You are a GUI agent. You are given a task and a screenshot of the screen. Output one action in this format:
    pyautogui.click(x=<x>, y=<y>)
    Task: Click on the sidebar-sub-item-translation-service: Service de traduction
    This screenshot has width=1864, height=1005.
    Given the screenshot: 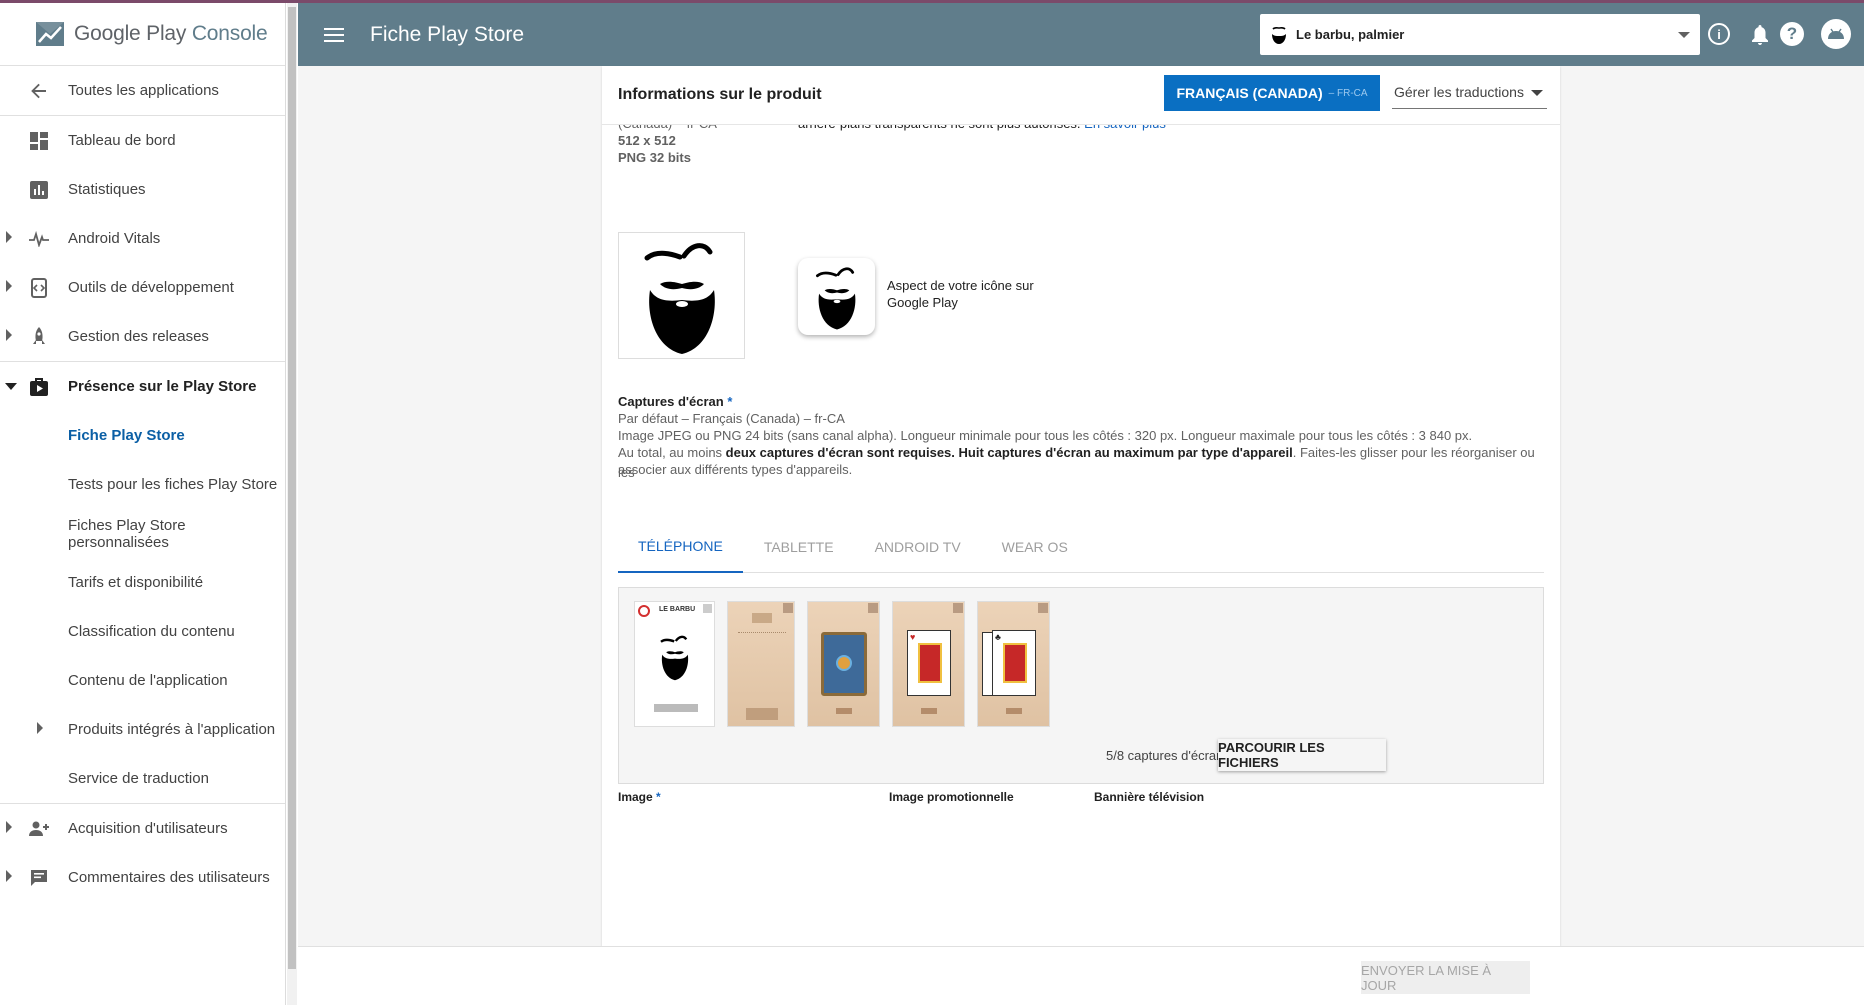 What is the action you would take?
    pyautogui.click(x=142, y=778)
    